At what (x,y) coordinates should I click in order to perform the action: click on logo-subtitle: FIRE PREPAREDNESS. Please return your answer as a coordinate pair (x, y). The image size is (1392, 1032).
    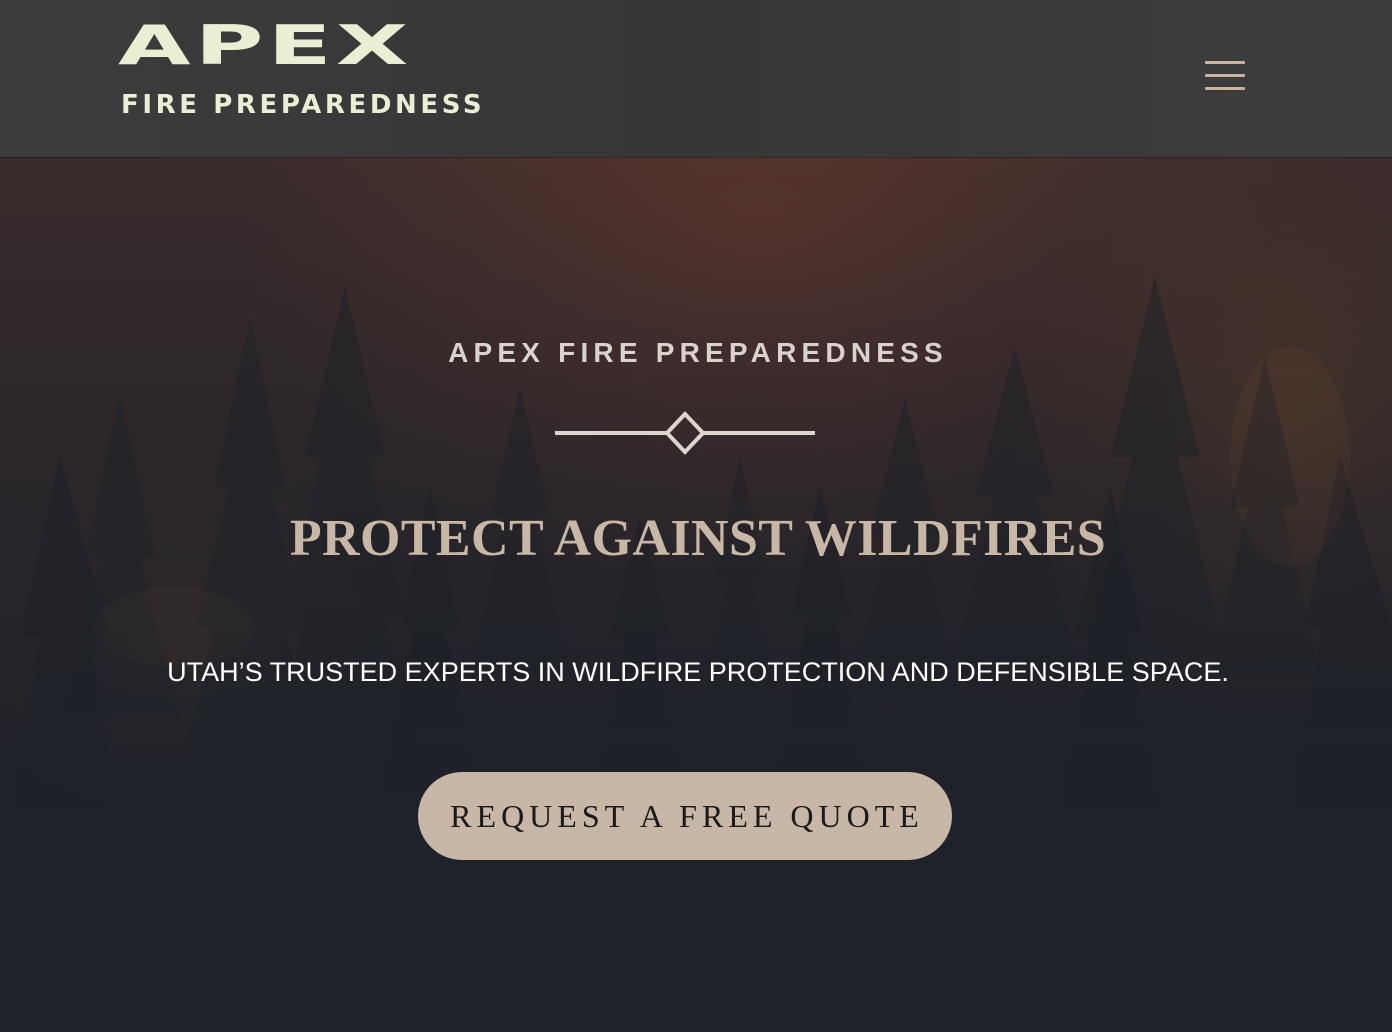
    Looking at the image, I should click on (303, 105).